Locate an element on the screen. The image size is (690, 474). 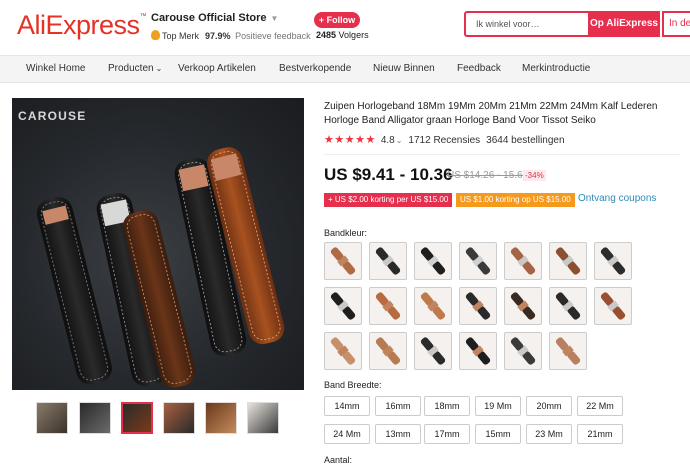
followers-number: 2485 is located at coordinates (326, 35).